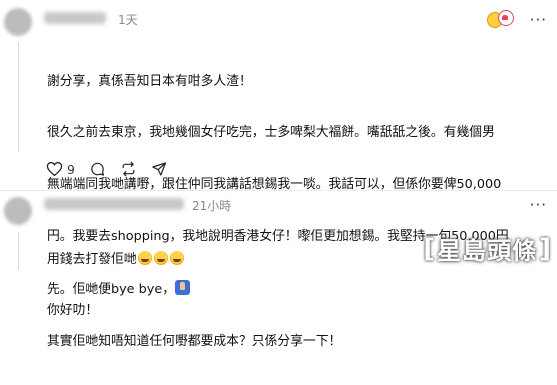 The image size is (557, 385). I want to click on comment-body: 用錢去打發佢哋 你好叻！, so click(116, 285).